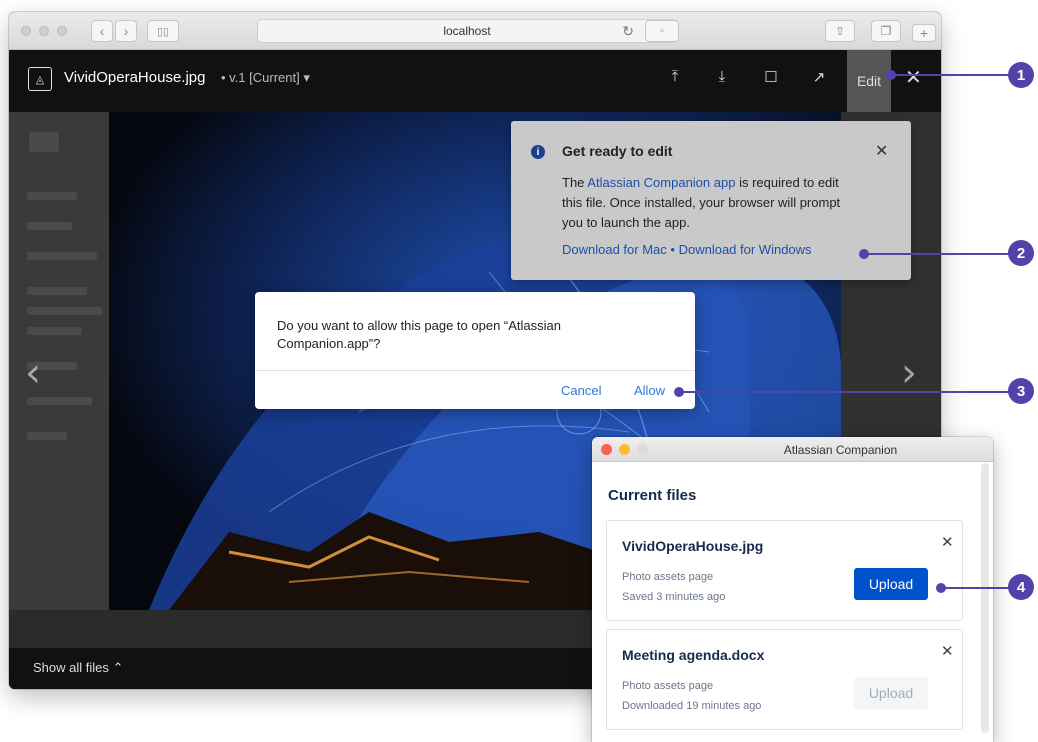 This screenshot has width=1038, height=742. I want to click on share-out-icon: ↗, so click(819, 77).